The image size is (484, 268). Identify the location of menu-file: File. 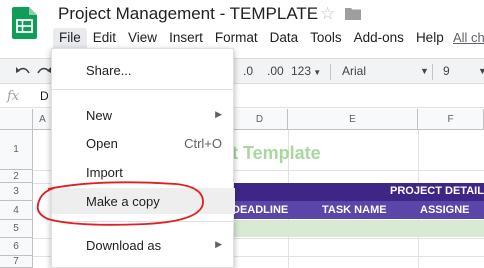
(70, 38).